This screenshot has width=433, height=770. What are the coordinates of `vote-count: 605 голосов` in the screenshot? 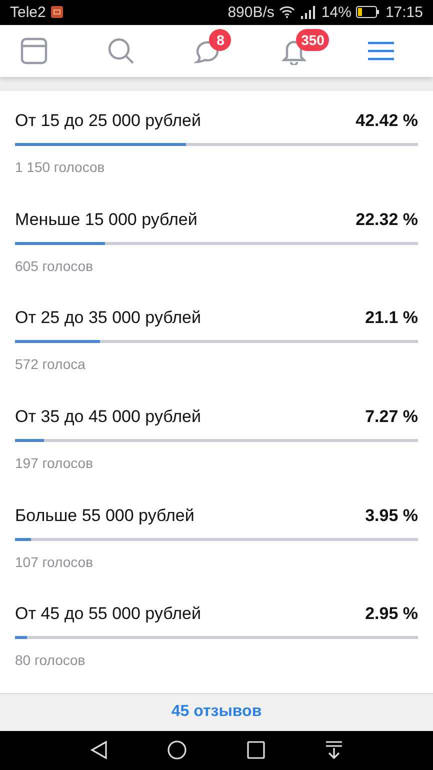 It's located at (54, 266).